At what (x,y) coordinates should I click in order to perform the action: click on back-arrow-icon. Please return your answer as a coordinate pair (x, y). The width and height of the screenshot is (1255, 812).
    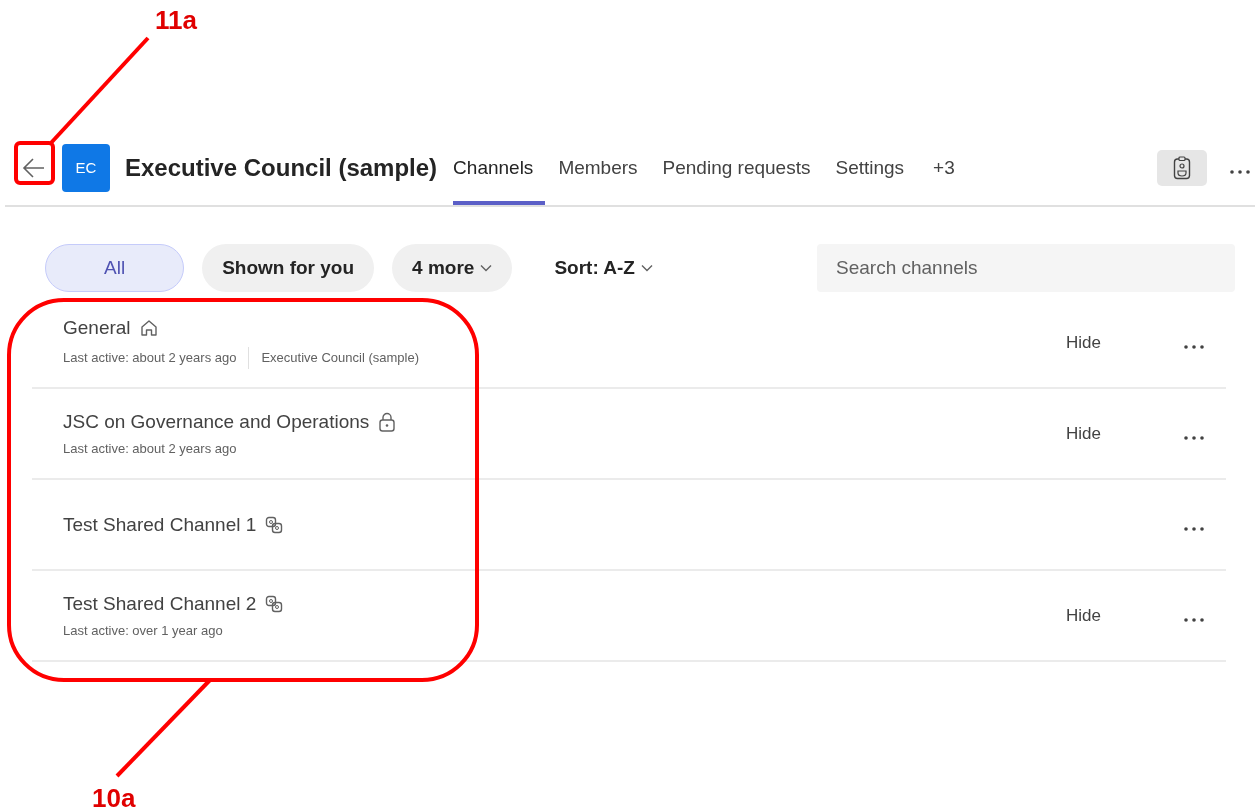
    Looking at the image, I should click on (34, 167).